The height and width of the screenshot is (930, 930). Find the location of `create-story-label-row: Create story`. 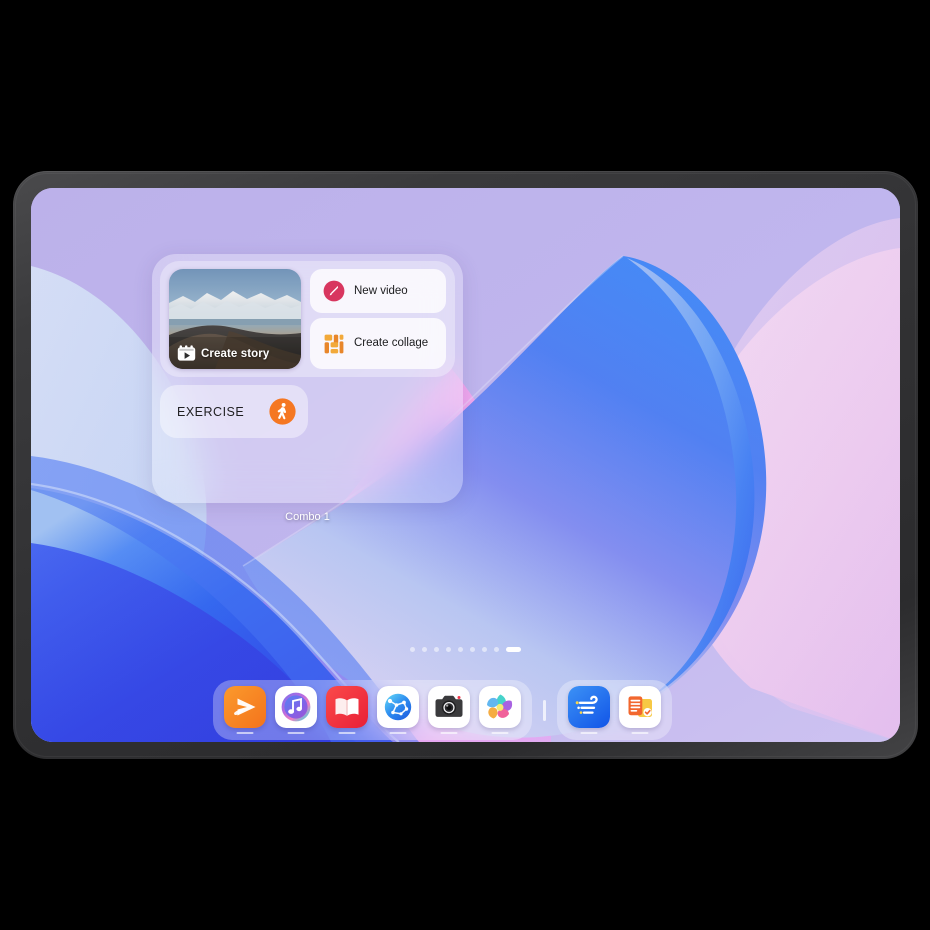

create-story-label-row: Create story is located at coordinates (223, 353).